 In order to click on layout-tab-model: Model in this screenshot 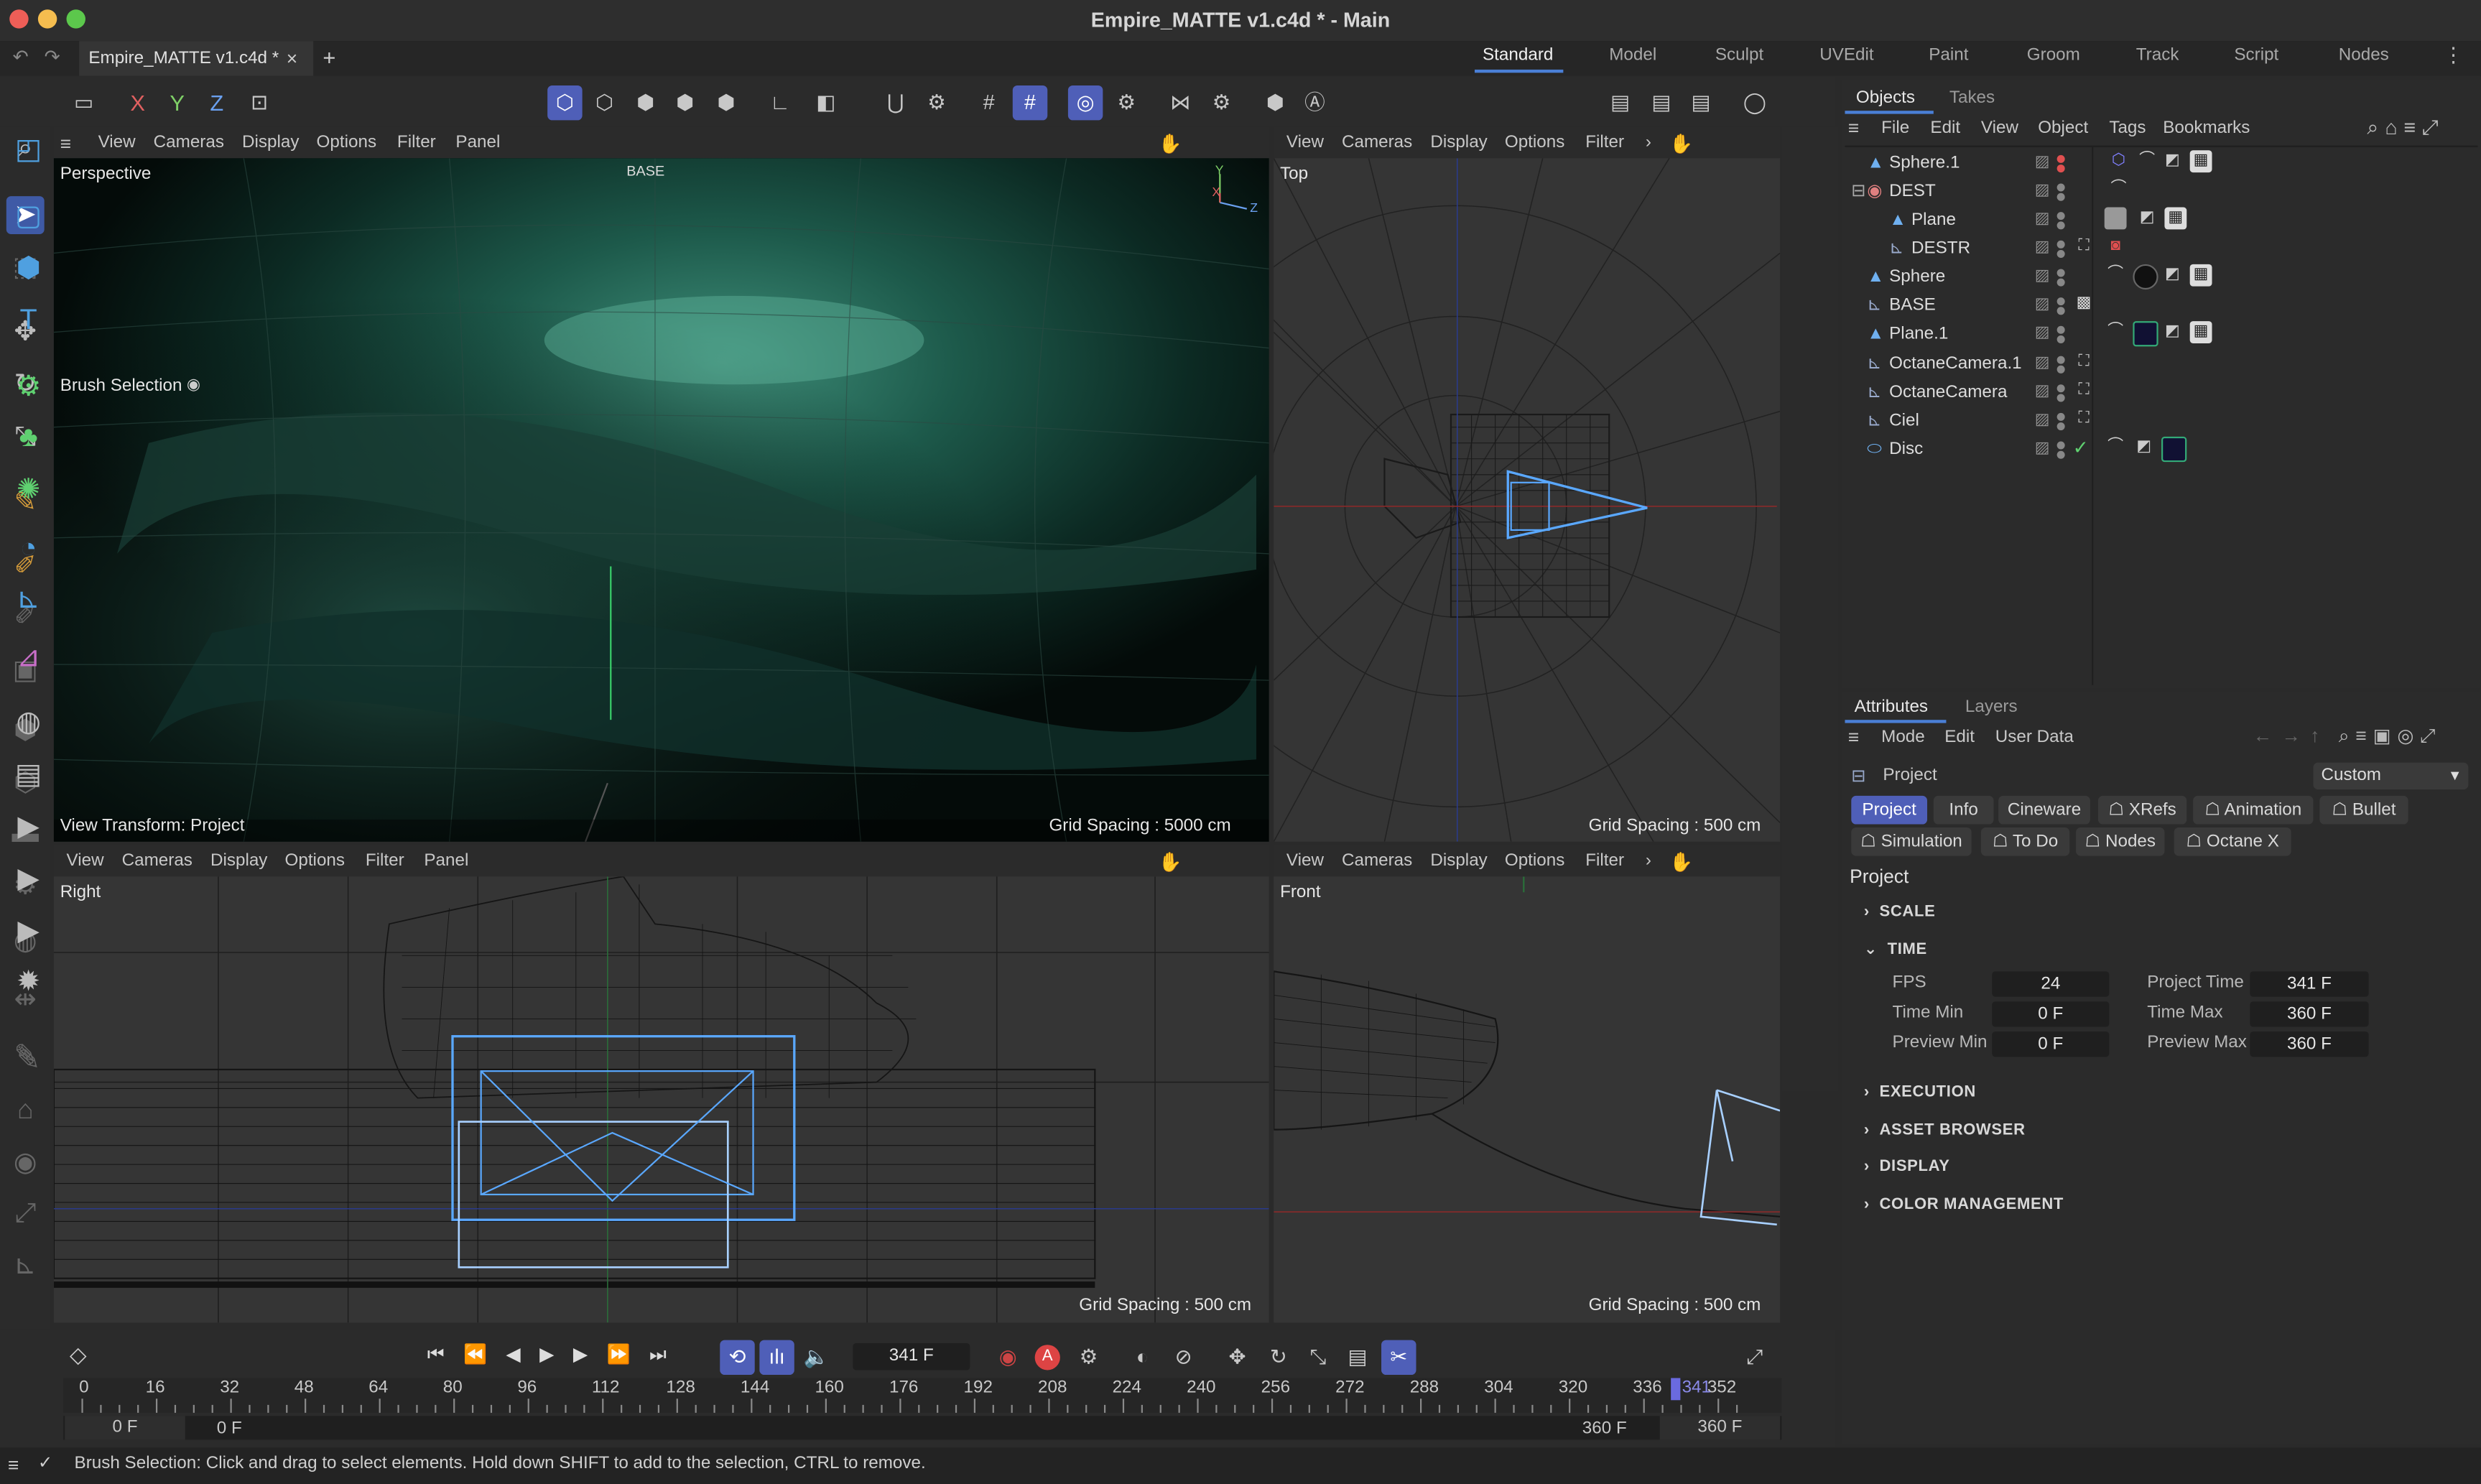, I will do `click(1633, 55)`.